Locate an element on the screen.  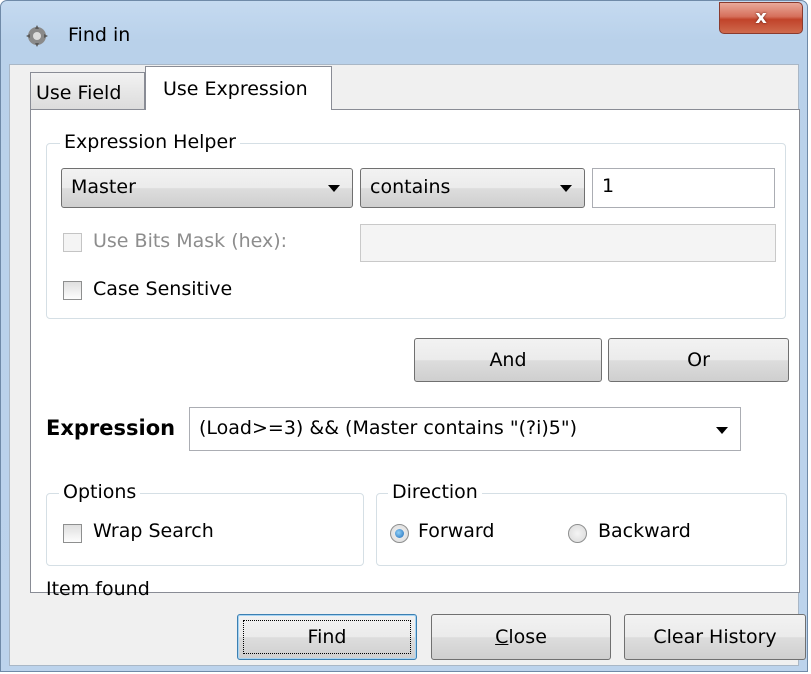
radio-selected-dot is located at coordinates (399, 533).